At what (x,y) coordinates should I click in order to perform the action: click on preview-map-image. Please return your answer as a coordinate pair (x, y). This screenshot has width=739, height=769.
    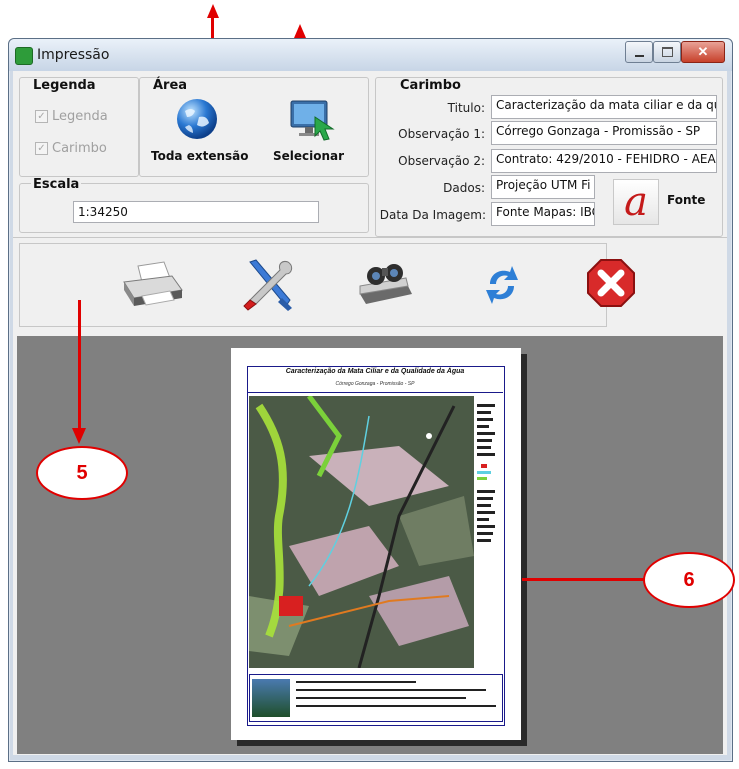
    Looking at the image, I should click on (361, 532).